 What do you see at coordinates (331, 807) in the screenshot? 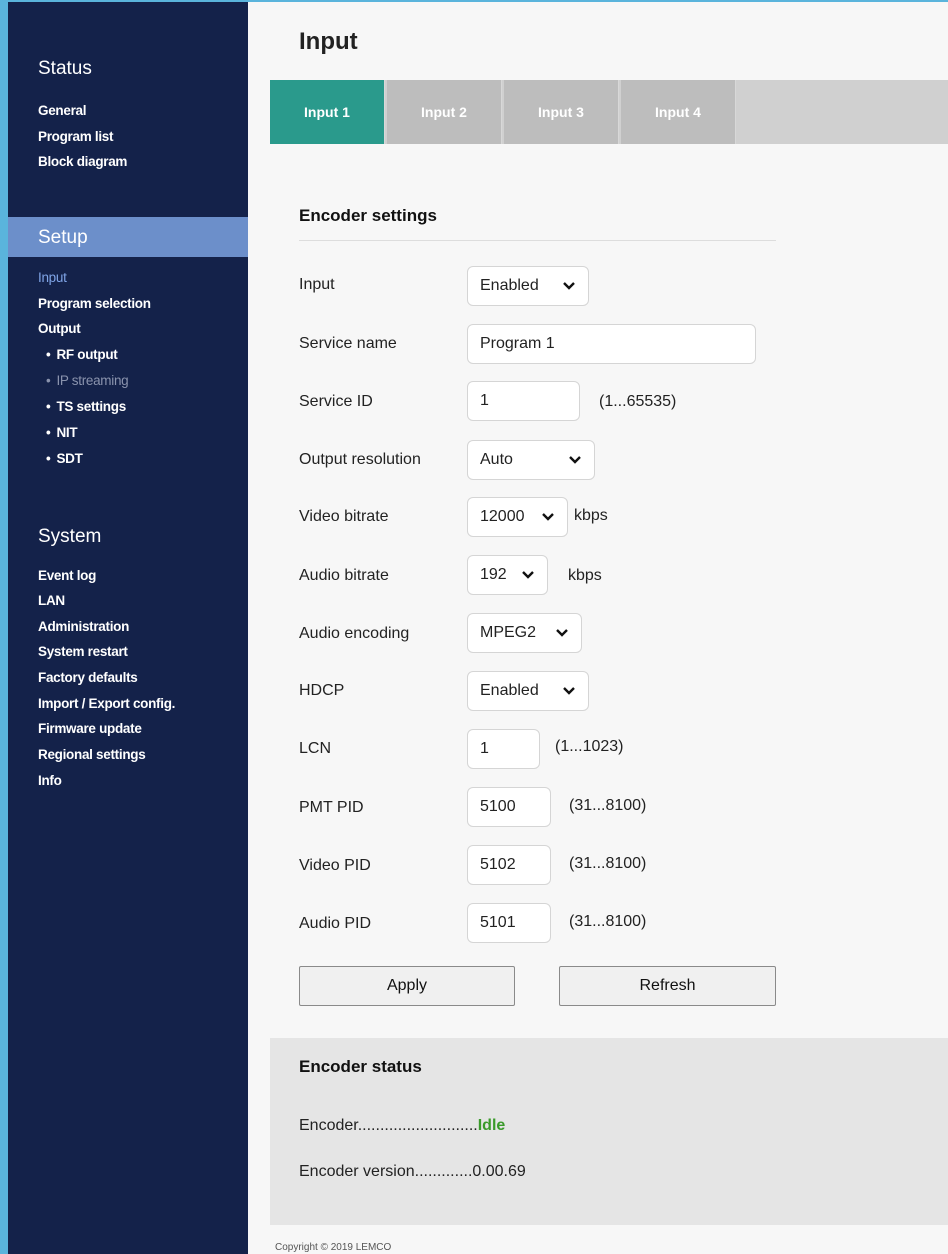
I see `pmt-pid-label: PMT PID` at bounding box center [331, 807].